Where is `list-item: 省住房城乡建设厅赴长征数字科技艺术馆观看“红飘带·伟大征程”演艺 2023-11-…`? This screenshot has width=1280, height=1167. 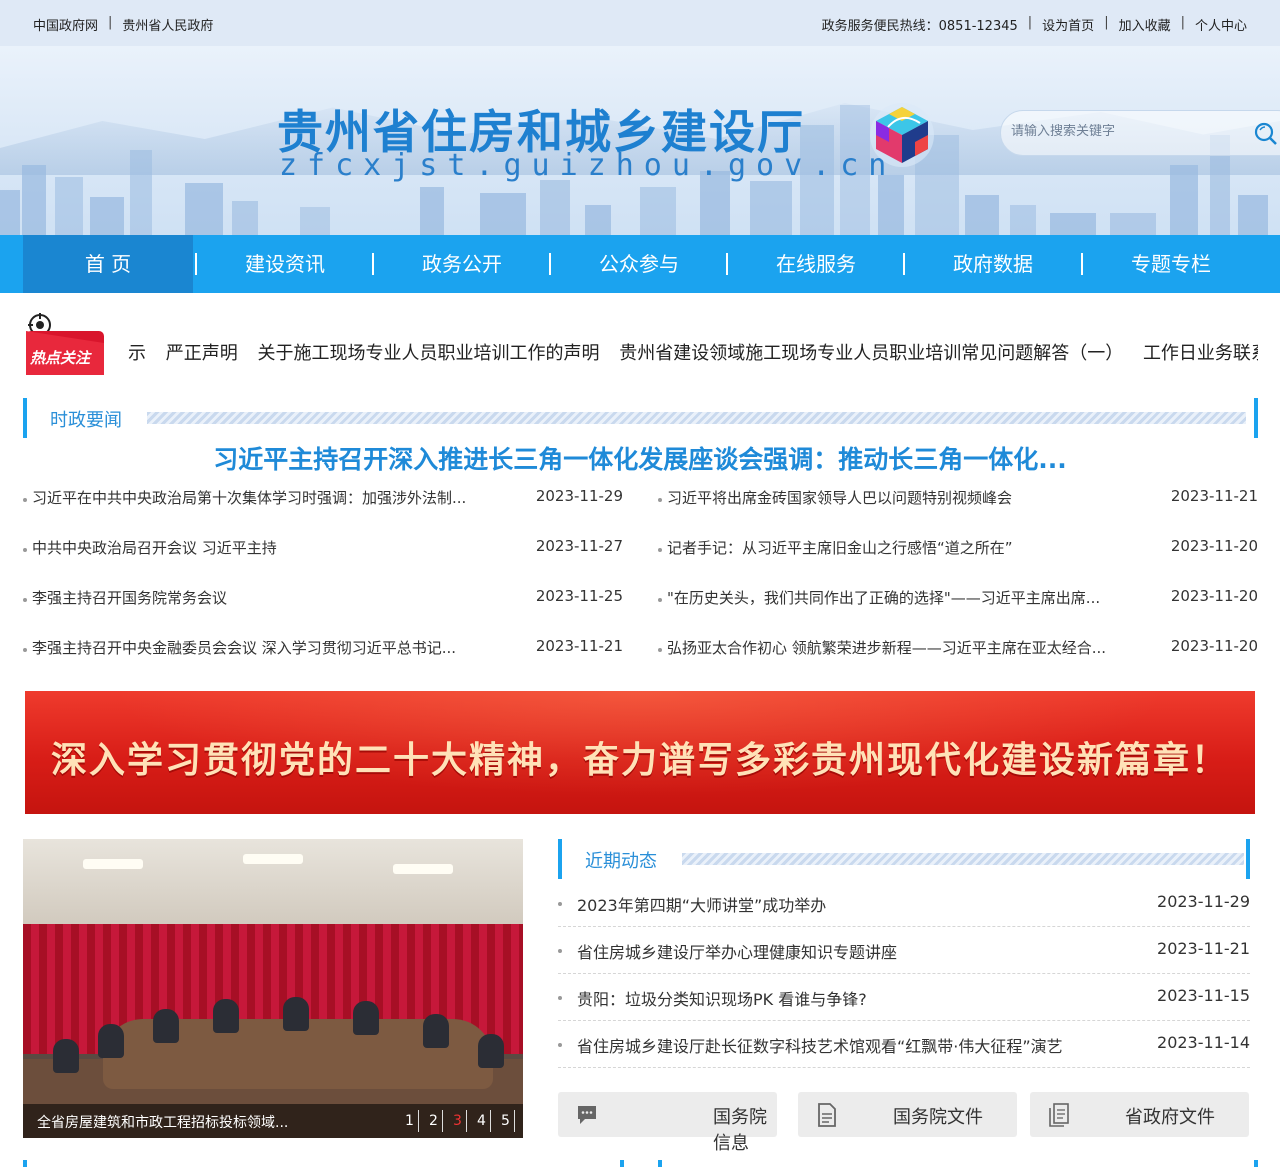
list-item: 省住房城乡建设厅赴长征数字科技艺术馆观看“红飘带·伟大征程”演艺 2023-11-… is located at coordinates (904, 1044).